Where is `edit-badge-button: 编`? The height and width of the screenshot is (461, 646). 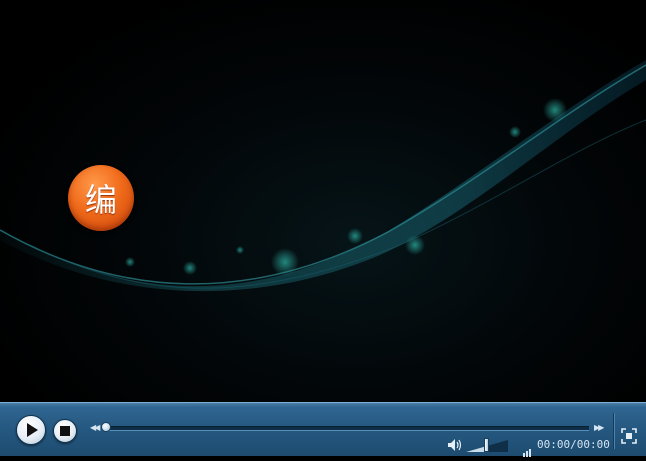 edit-badge-button: 编 is located at coordinates (101, 198).